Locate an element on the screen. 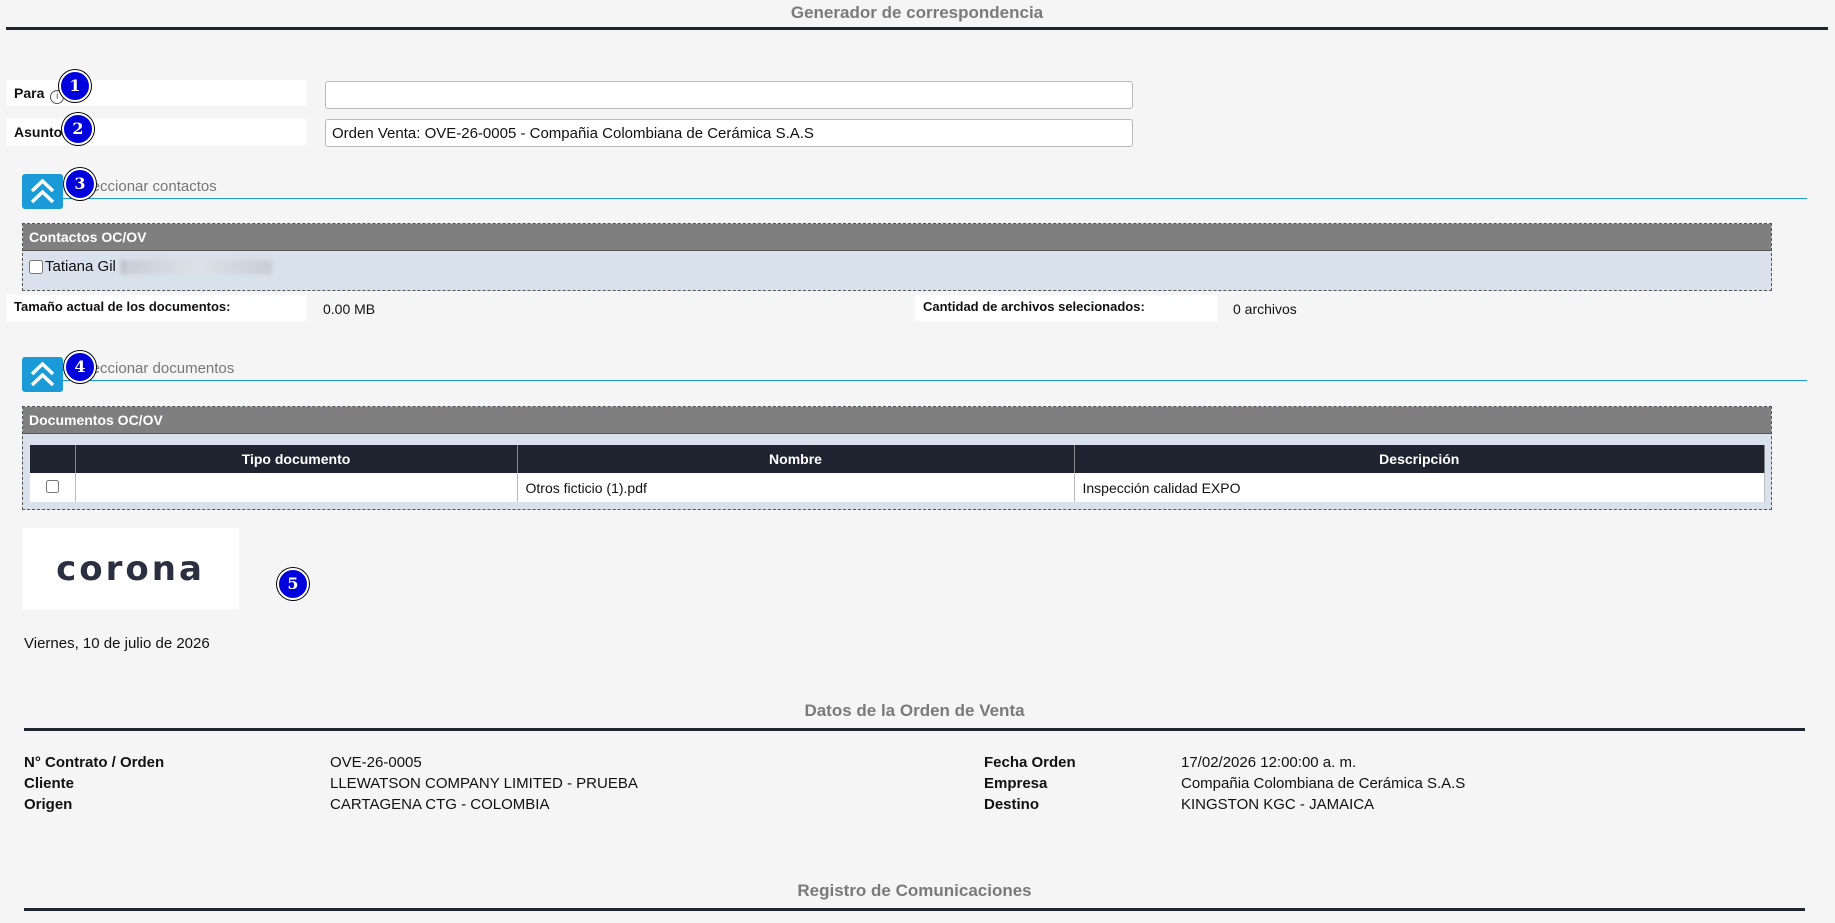 This screenshot has height=923, width=1835. order-right-labels: Fecha Orden Empresa Destino is located at coordinates (1030, 783).